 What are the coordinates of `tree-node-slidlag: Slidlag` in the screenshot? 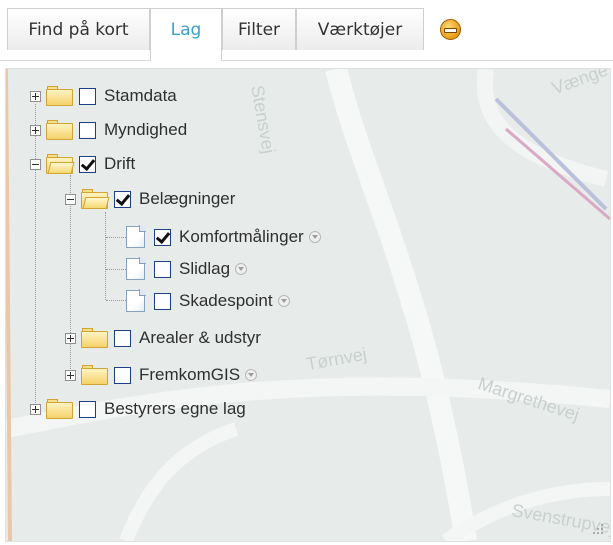 It's located at (185, 269).